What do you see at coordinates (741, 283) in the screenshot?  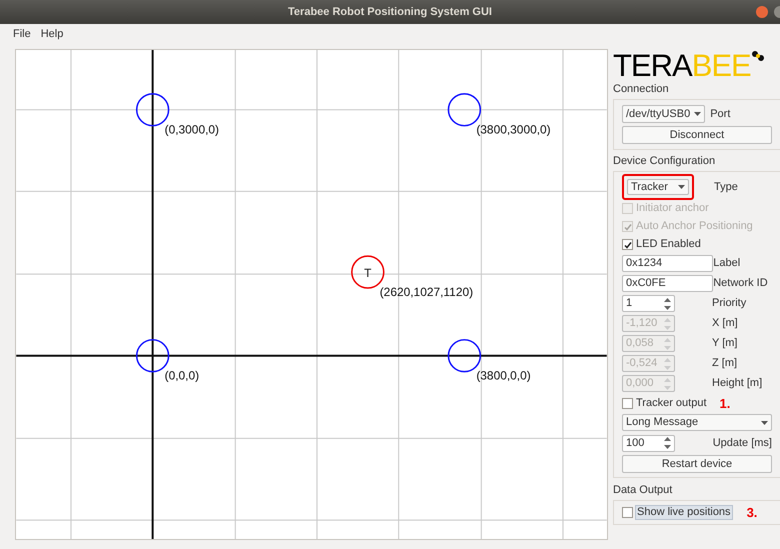 I see `field-label: Network ID` at bounding box center [741, 283].